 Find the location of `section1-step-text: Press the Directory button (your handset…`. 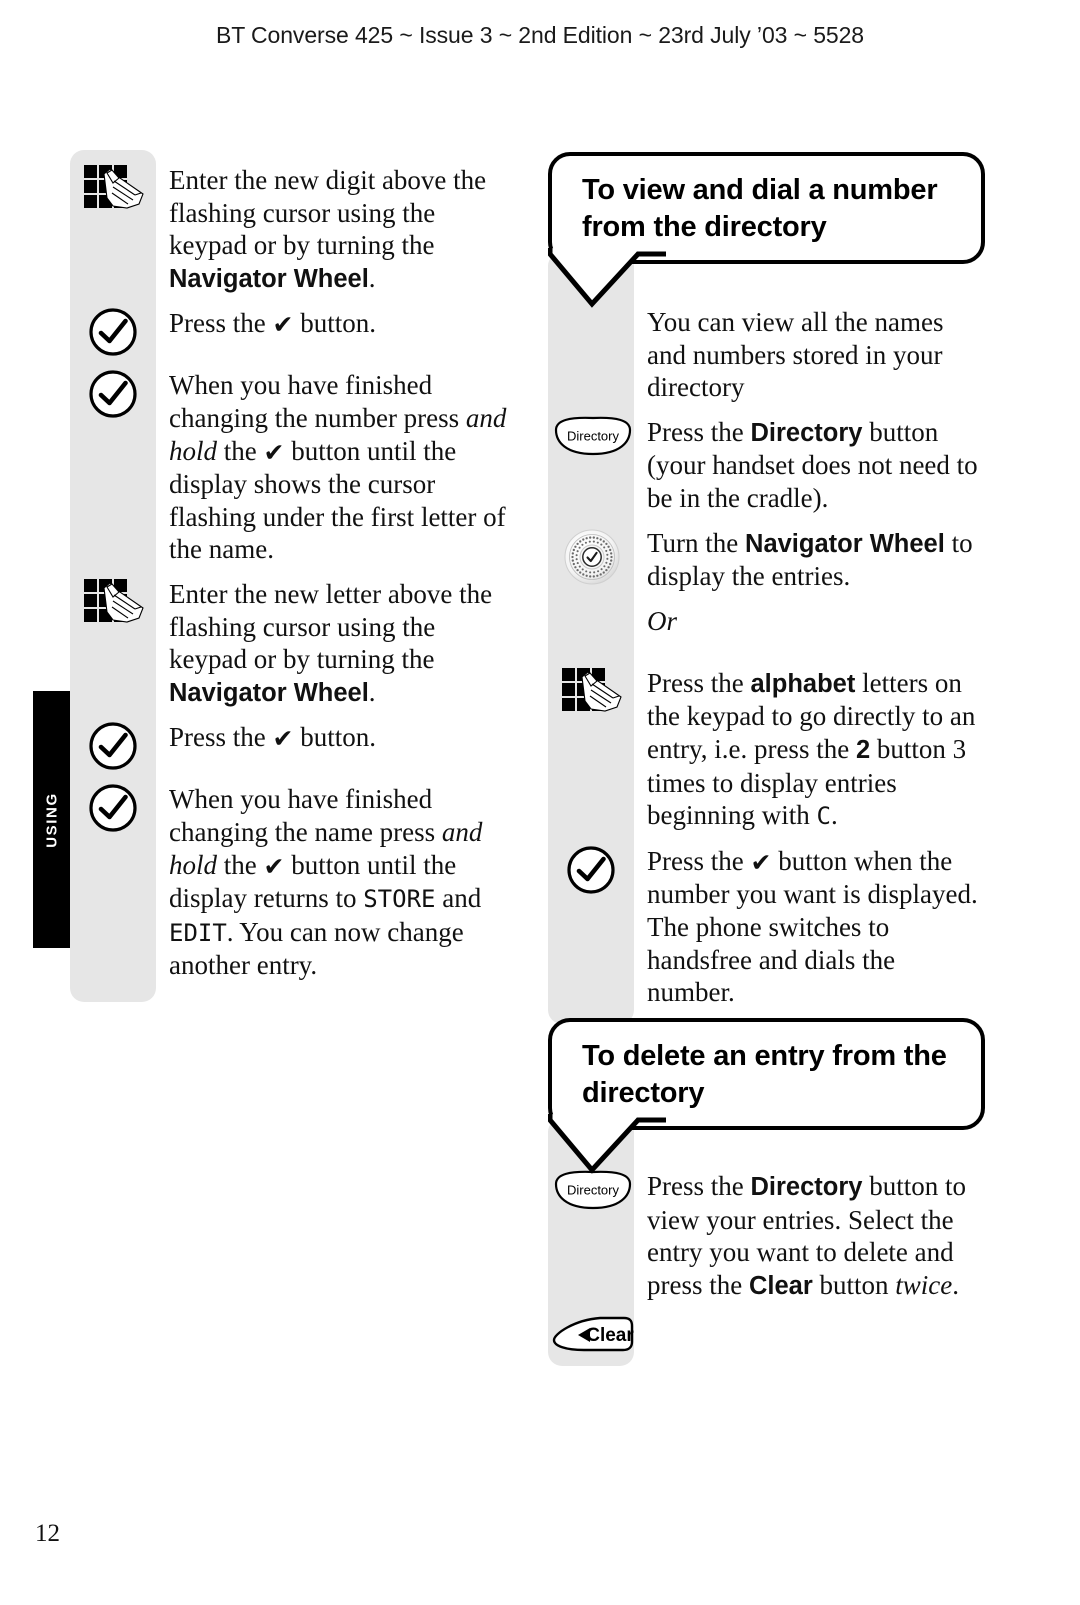

section1-step-text: Press the Directory button (your handset… is located at coordinates (812, 464).